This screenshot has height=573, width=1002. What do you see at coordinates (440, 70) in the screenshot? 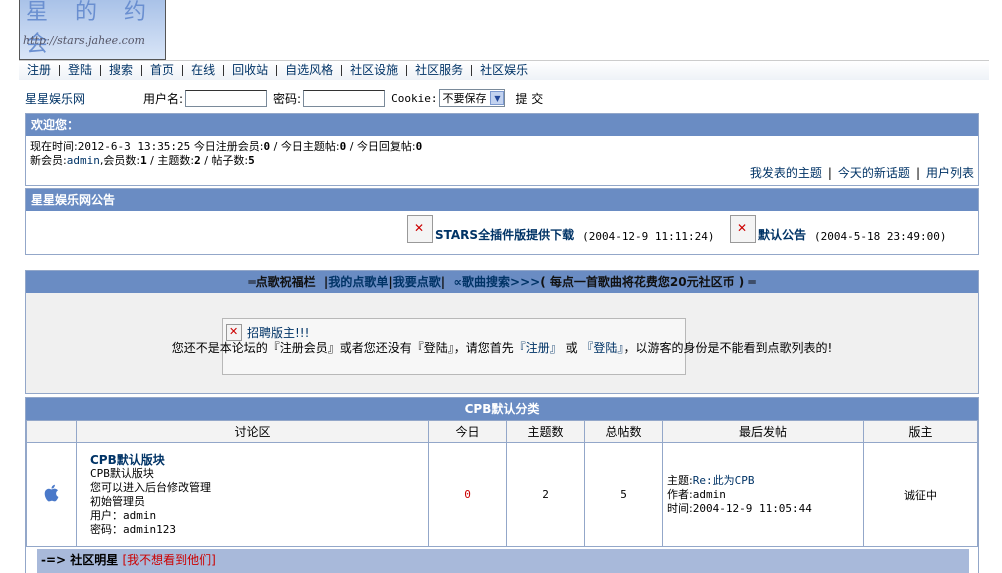
I see `nav-services: 社区服务` at bounding box center [440, 70].